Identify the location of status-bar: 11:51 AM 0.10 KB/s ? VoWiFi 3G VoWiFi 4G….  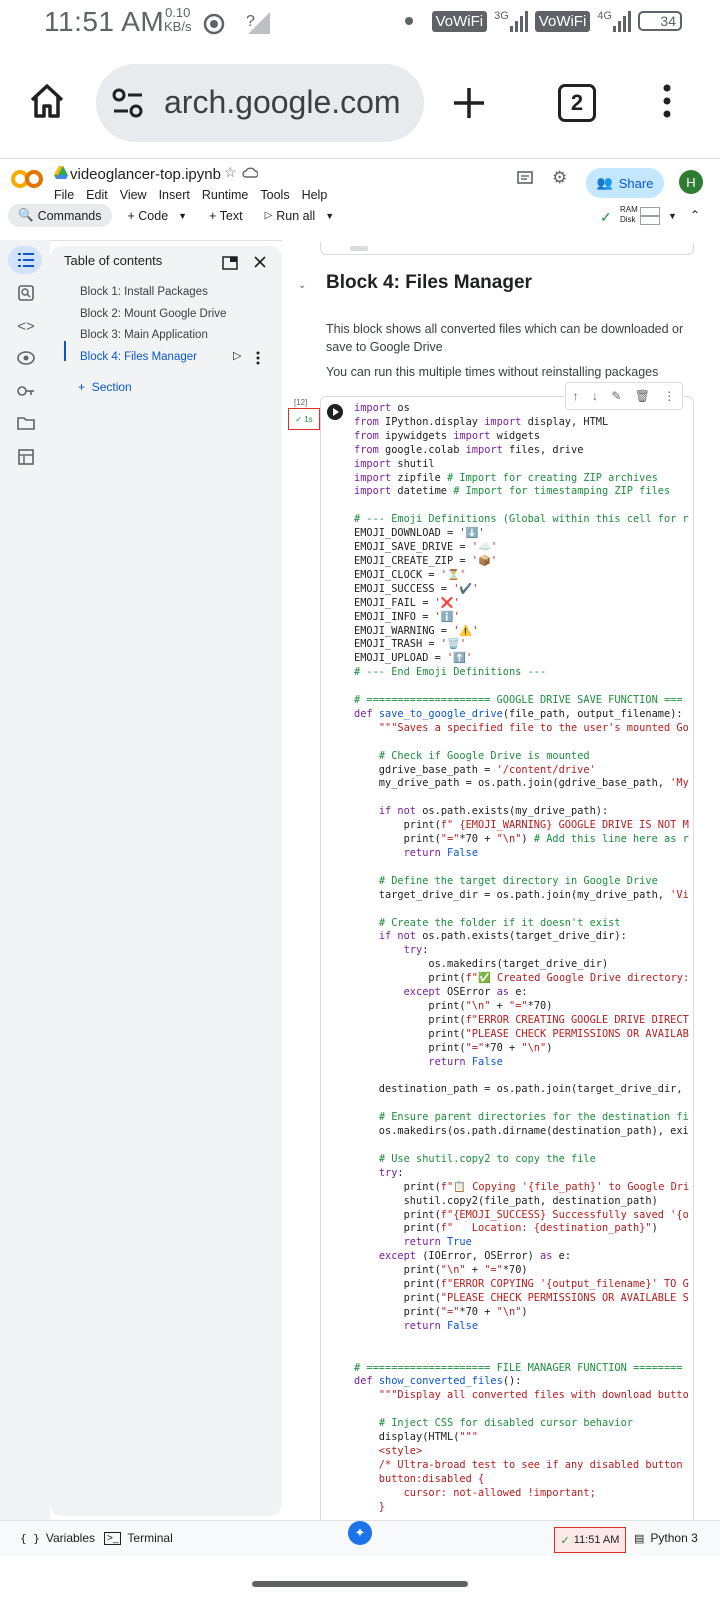
(360, 25).